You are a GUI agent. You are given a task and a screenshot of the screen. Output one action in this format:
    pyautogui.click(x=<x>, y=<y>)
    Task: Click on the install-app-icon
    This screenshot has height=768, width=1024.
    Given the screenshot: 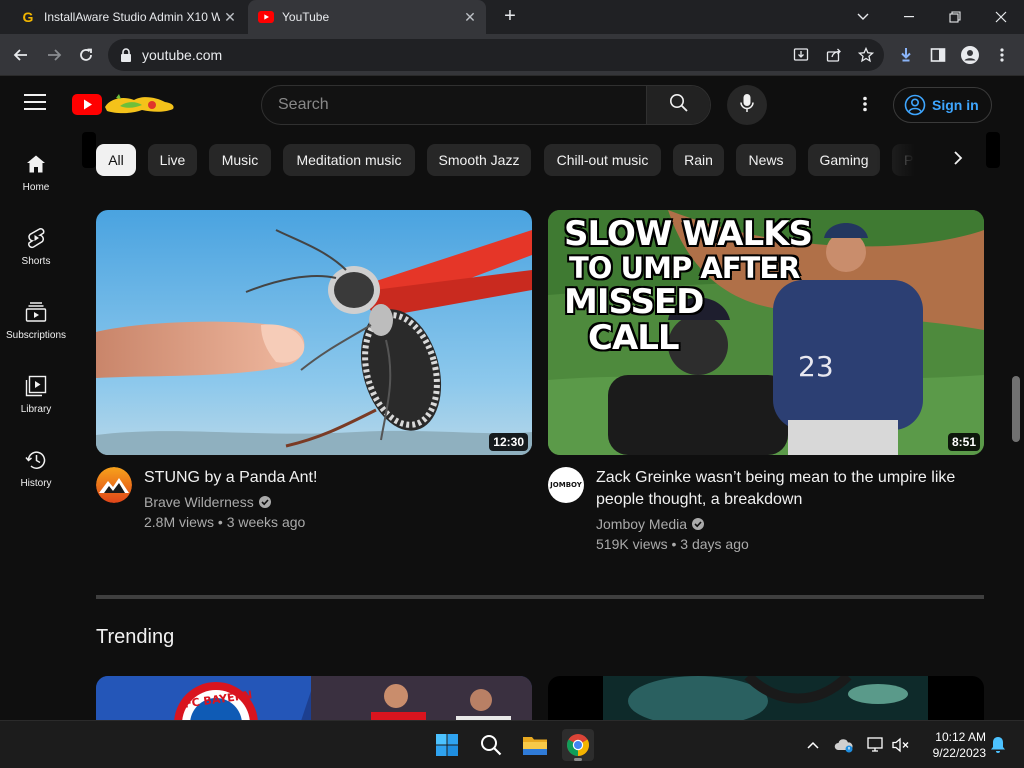 What is the action you would take?
    pyautogui.click(x=801, y=55)
    